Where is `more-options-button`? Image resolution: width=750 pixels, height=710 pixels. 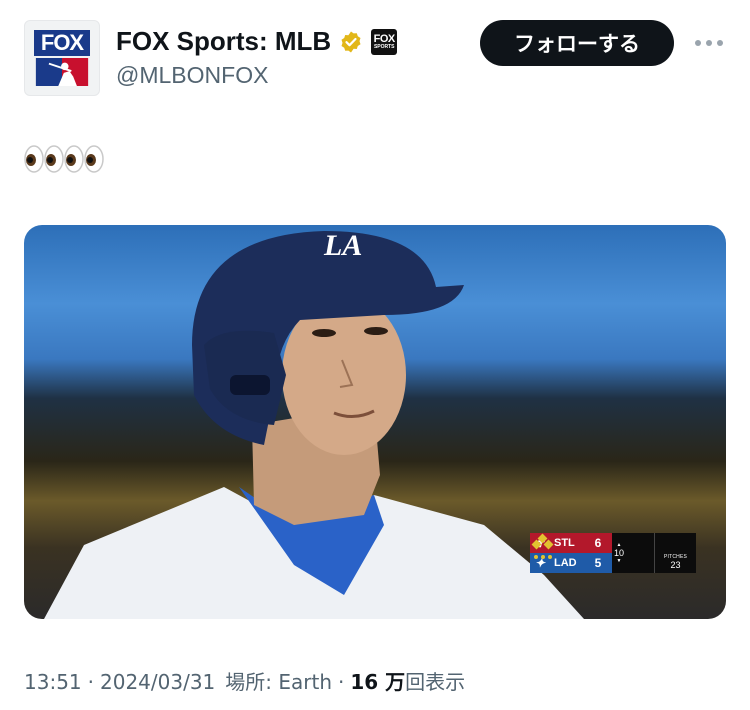
more-options-button is located at coordinates (709, 43).